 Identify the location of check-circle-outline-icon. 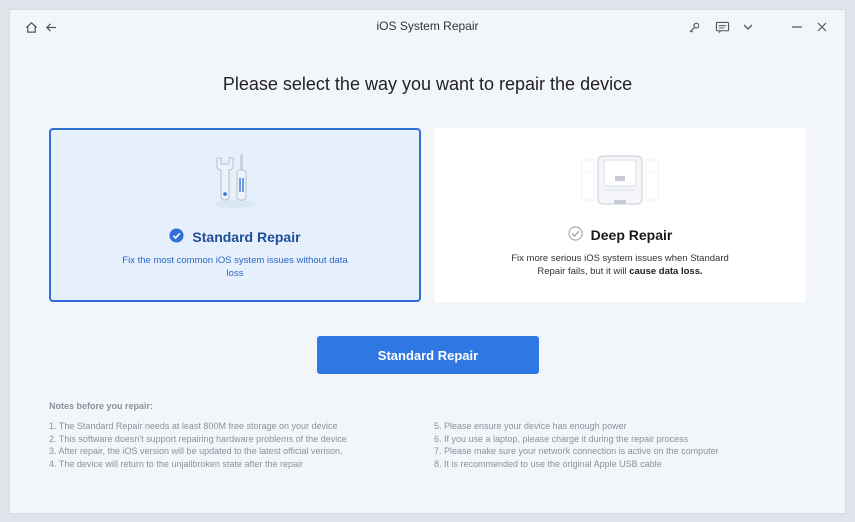
(575, 235).